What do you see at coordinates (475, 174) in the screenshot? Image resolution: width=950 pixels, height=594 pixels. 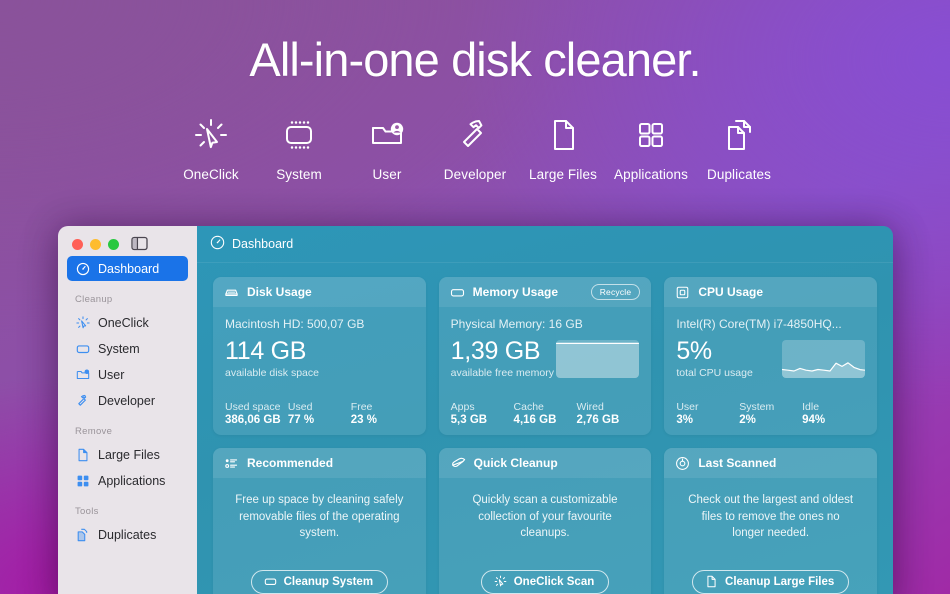 I see `feature-label: Developer` at bounding box center [475, 174].